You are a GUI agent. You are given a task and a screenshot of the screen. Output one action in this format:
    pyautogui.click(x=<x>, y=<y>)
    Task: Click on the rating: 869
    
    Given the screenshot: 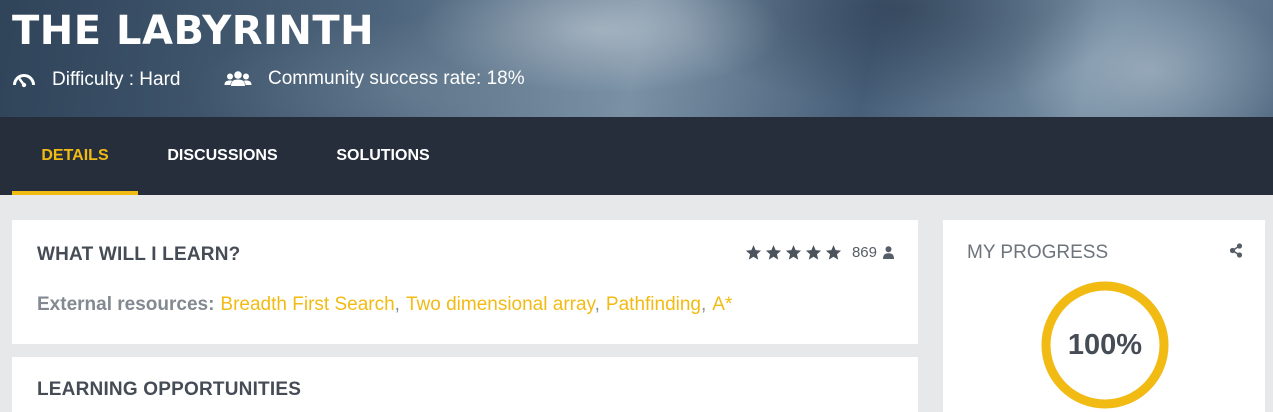 What is the action you would take?
    pyautogui.click(x=819, y=252)
    